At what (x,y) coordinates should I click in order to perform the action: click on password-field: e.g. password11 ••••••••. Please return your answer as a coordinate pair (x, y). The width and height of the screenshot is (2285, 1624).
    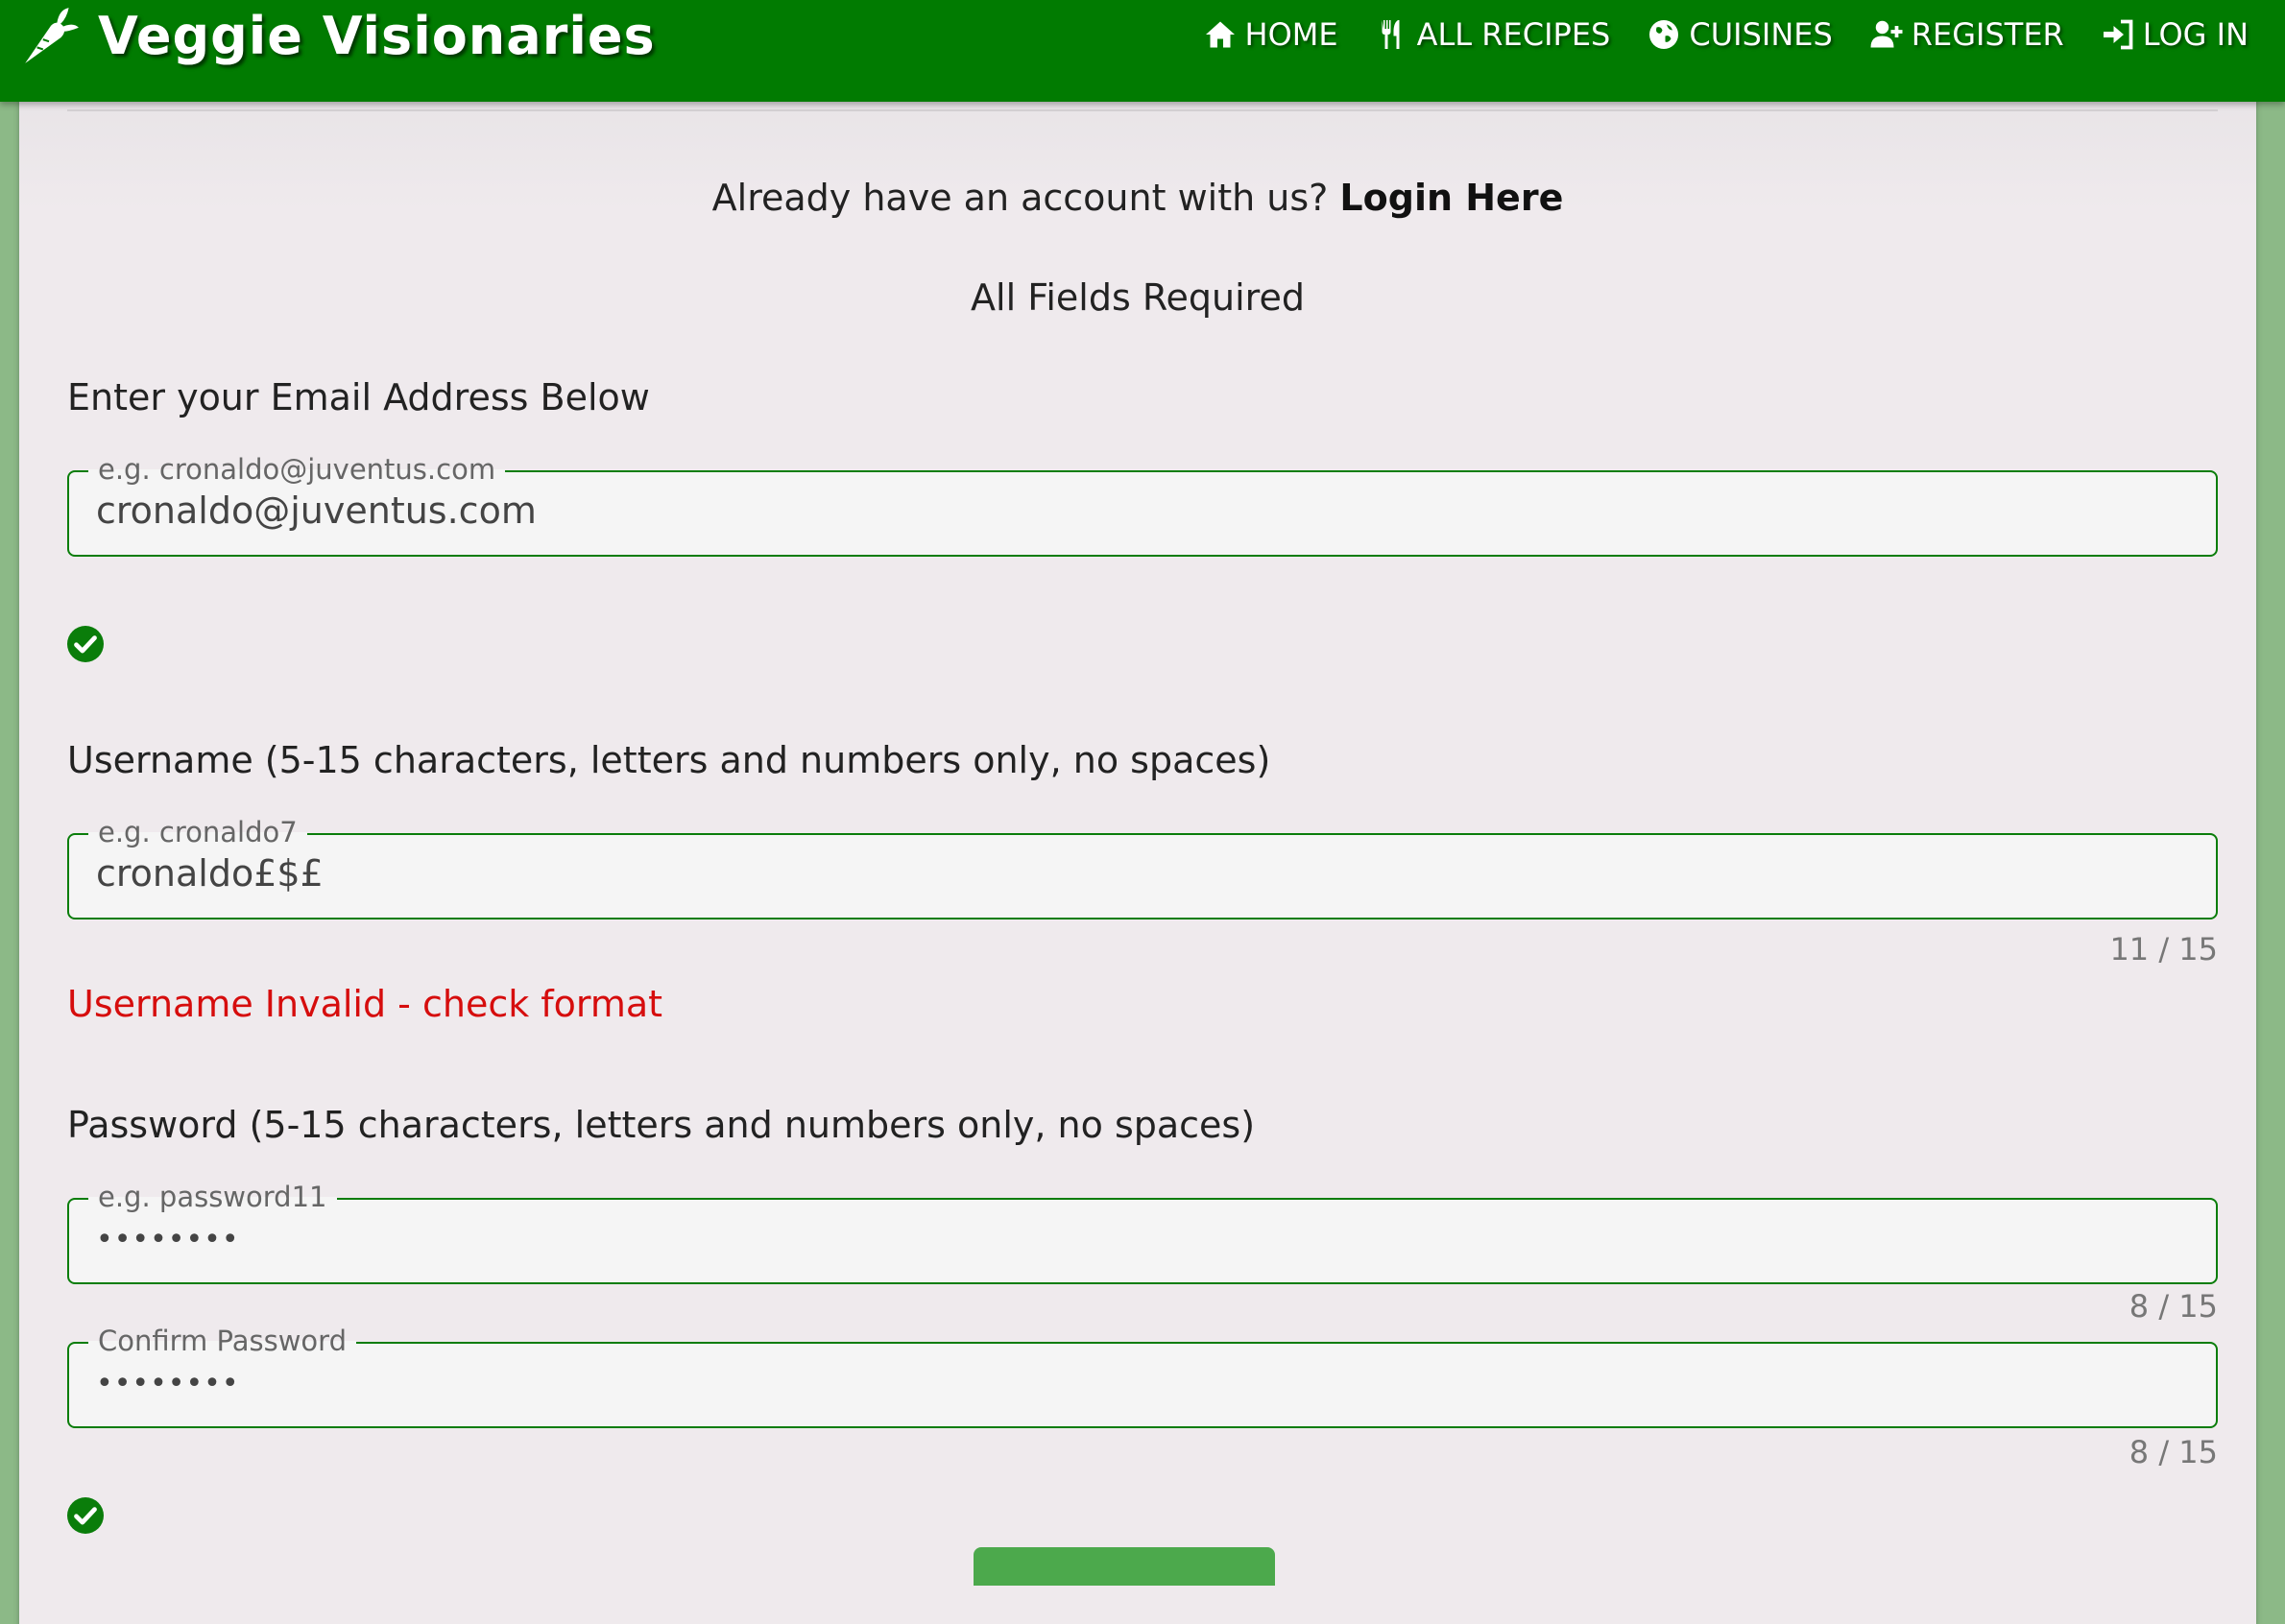
    Looking at the image, I should click on (1142, 1232).